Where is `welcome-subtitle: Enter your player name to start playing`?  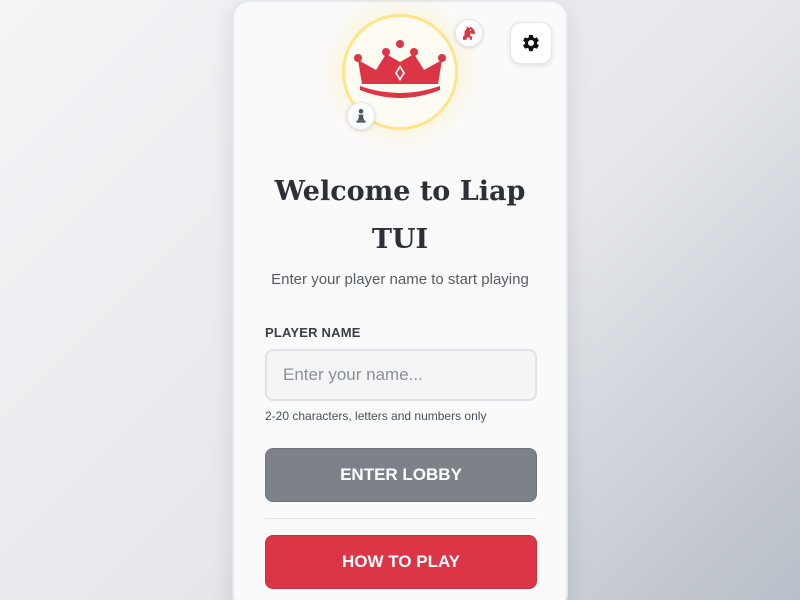 welcome-subtitle: Enter your player name to start playing is located at coordinates (400, 279).